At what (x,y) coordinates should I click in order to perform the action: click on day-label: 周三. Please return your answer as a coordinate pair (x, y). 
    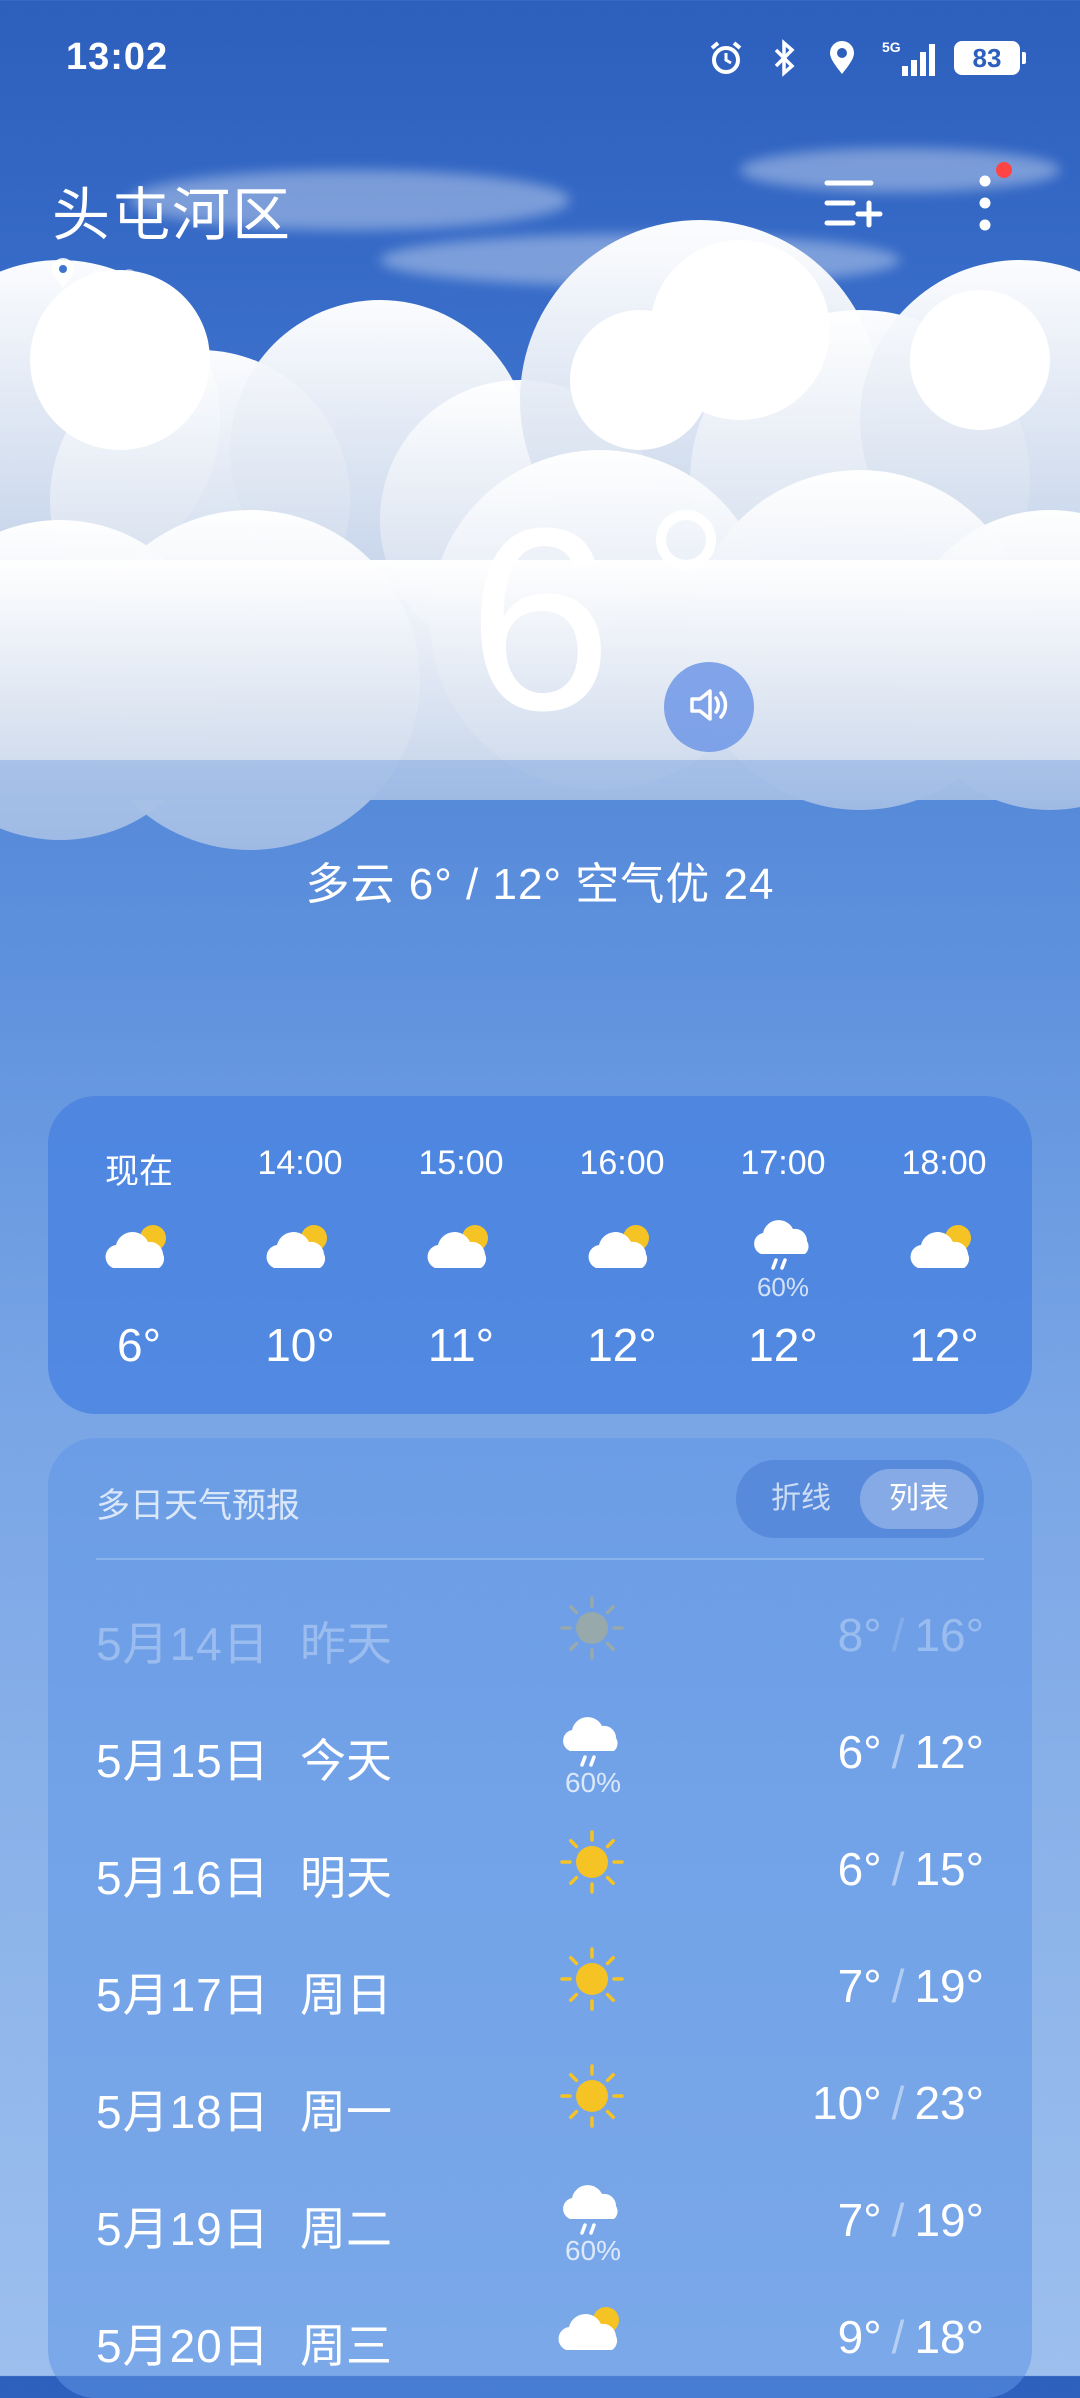
    Looking at the image, I should click on (346, 2346).